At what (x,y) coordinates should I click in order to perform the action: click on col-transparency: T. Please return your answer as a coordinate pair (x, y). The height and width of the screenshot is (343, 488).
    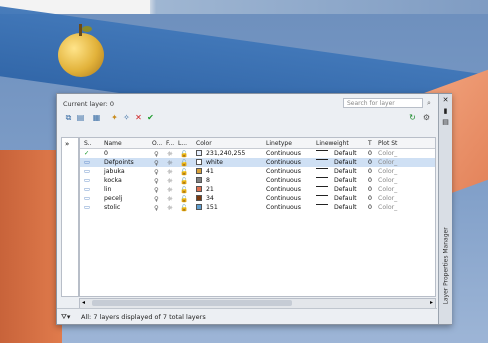
    Looking at the image, I should click on (370, 143).